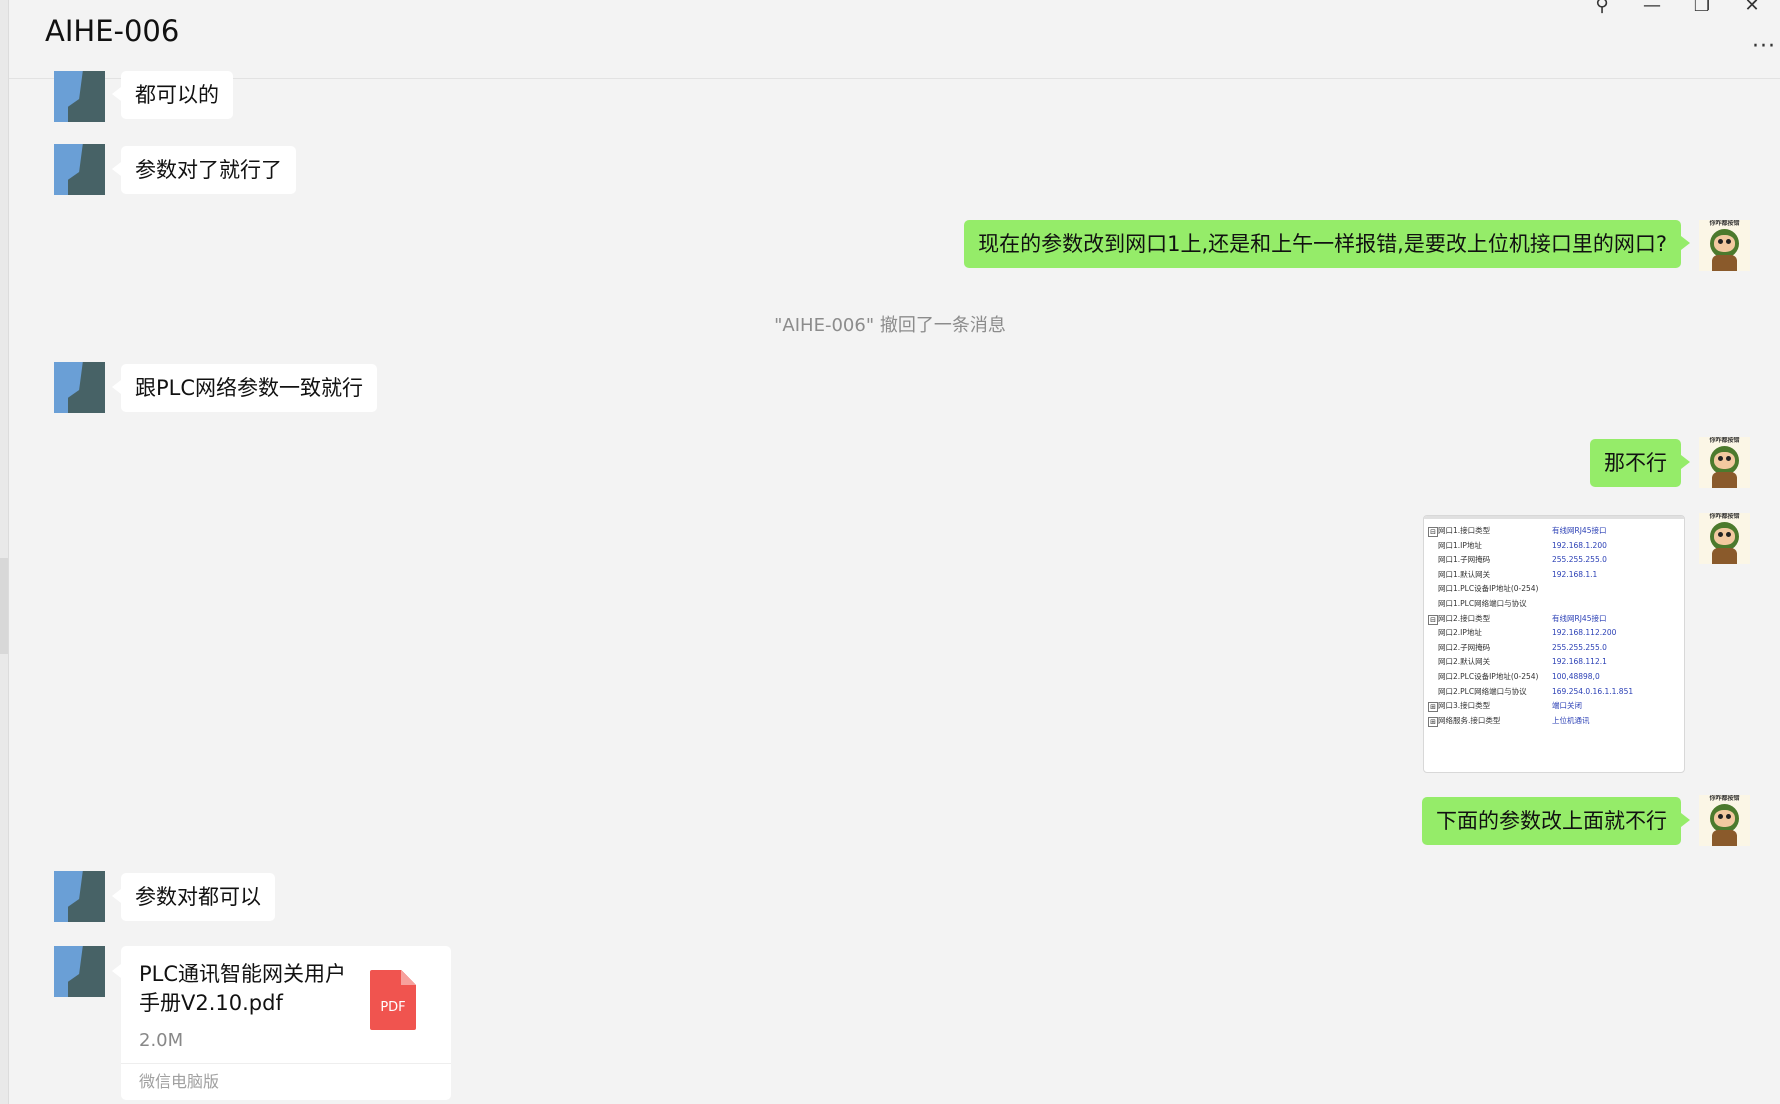 Image resolution: width=1780 pixels, height=1104 pixels. Describe the element at coordinates (1464, 647) in the screenshot. I see `screenshot-row-key: 网口2.子网掩码` at that location.